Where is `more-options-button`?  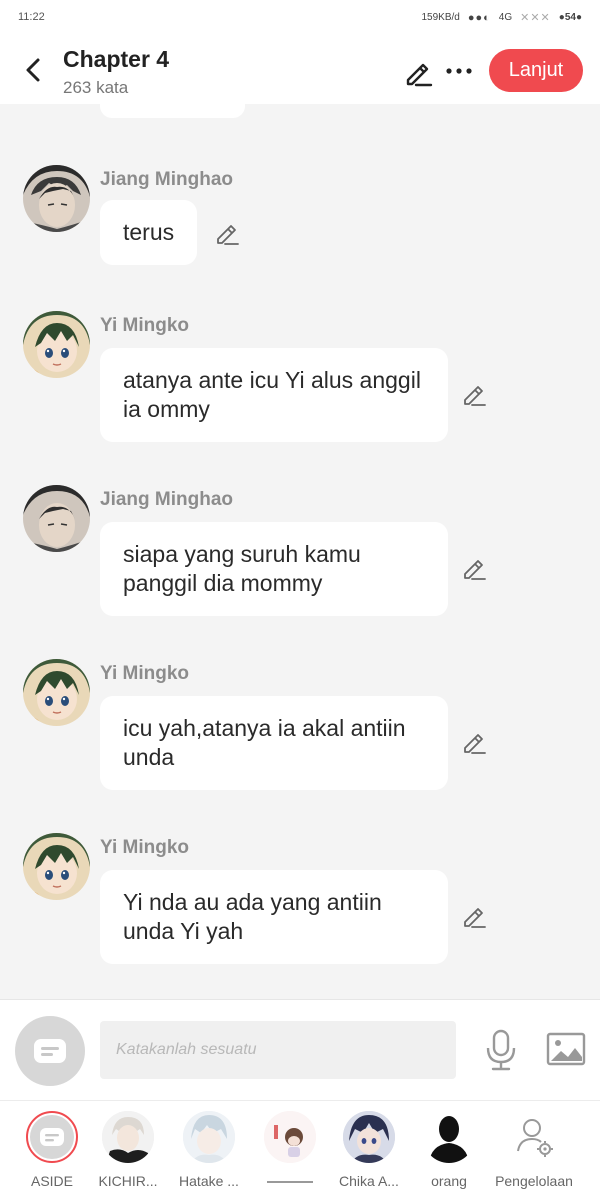
more-options-button is located at coordinates (459, 71).